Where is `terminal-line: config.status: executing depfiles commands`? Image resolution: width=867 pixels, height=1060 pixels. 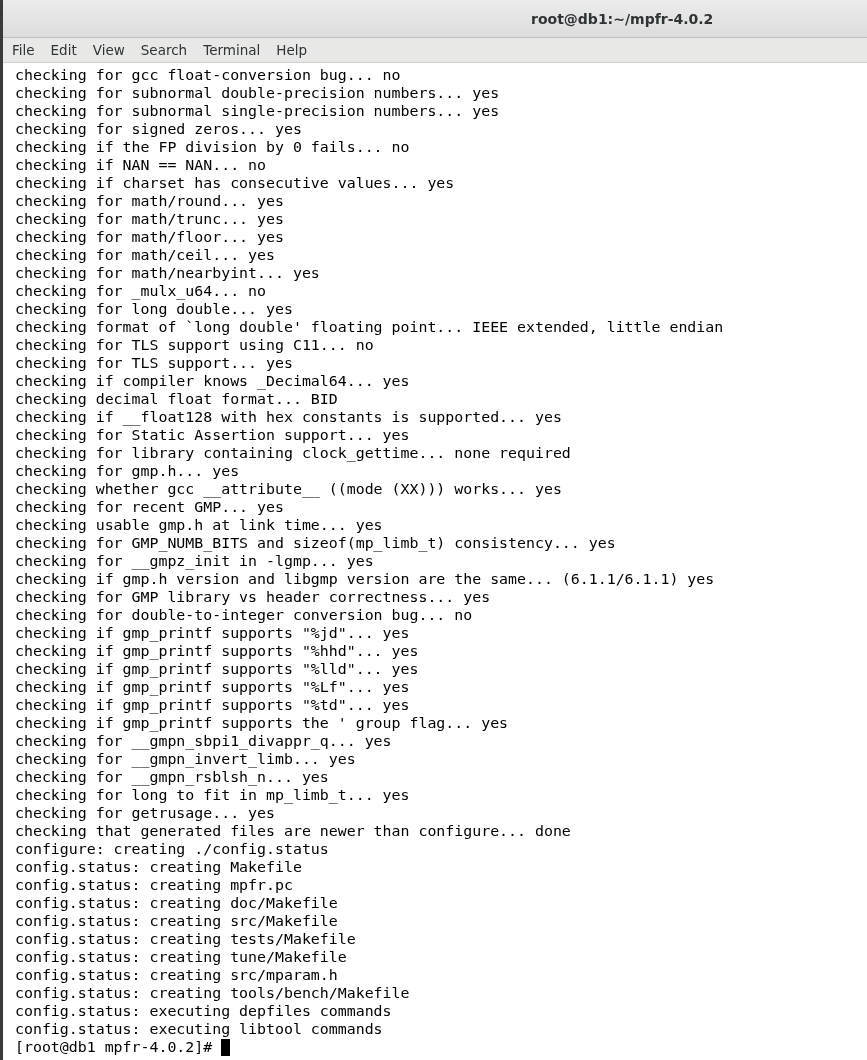
terminal-line: config.status: executing depfiles commands is located at coordinates (204, 1011).